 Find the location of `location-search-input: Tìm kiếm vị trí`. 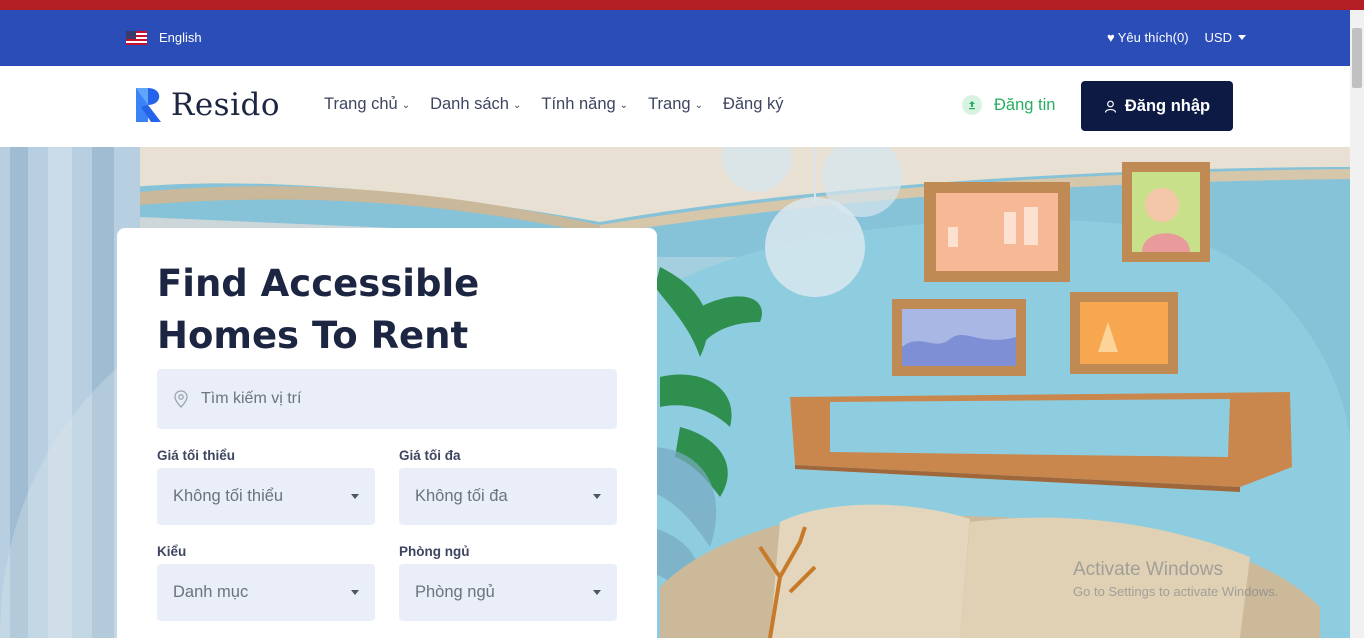

location-search-input: Tìm kiếm vị trí is located at coordinates (387, 399).